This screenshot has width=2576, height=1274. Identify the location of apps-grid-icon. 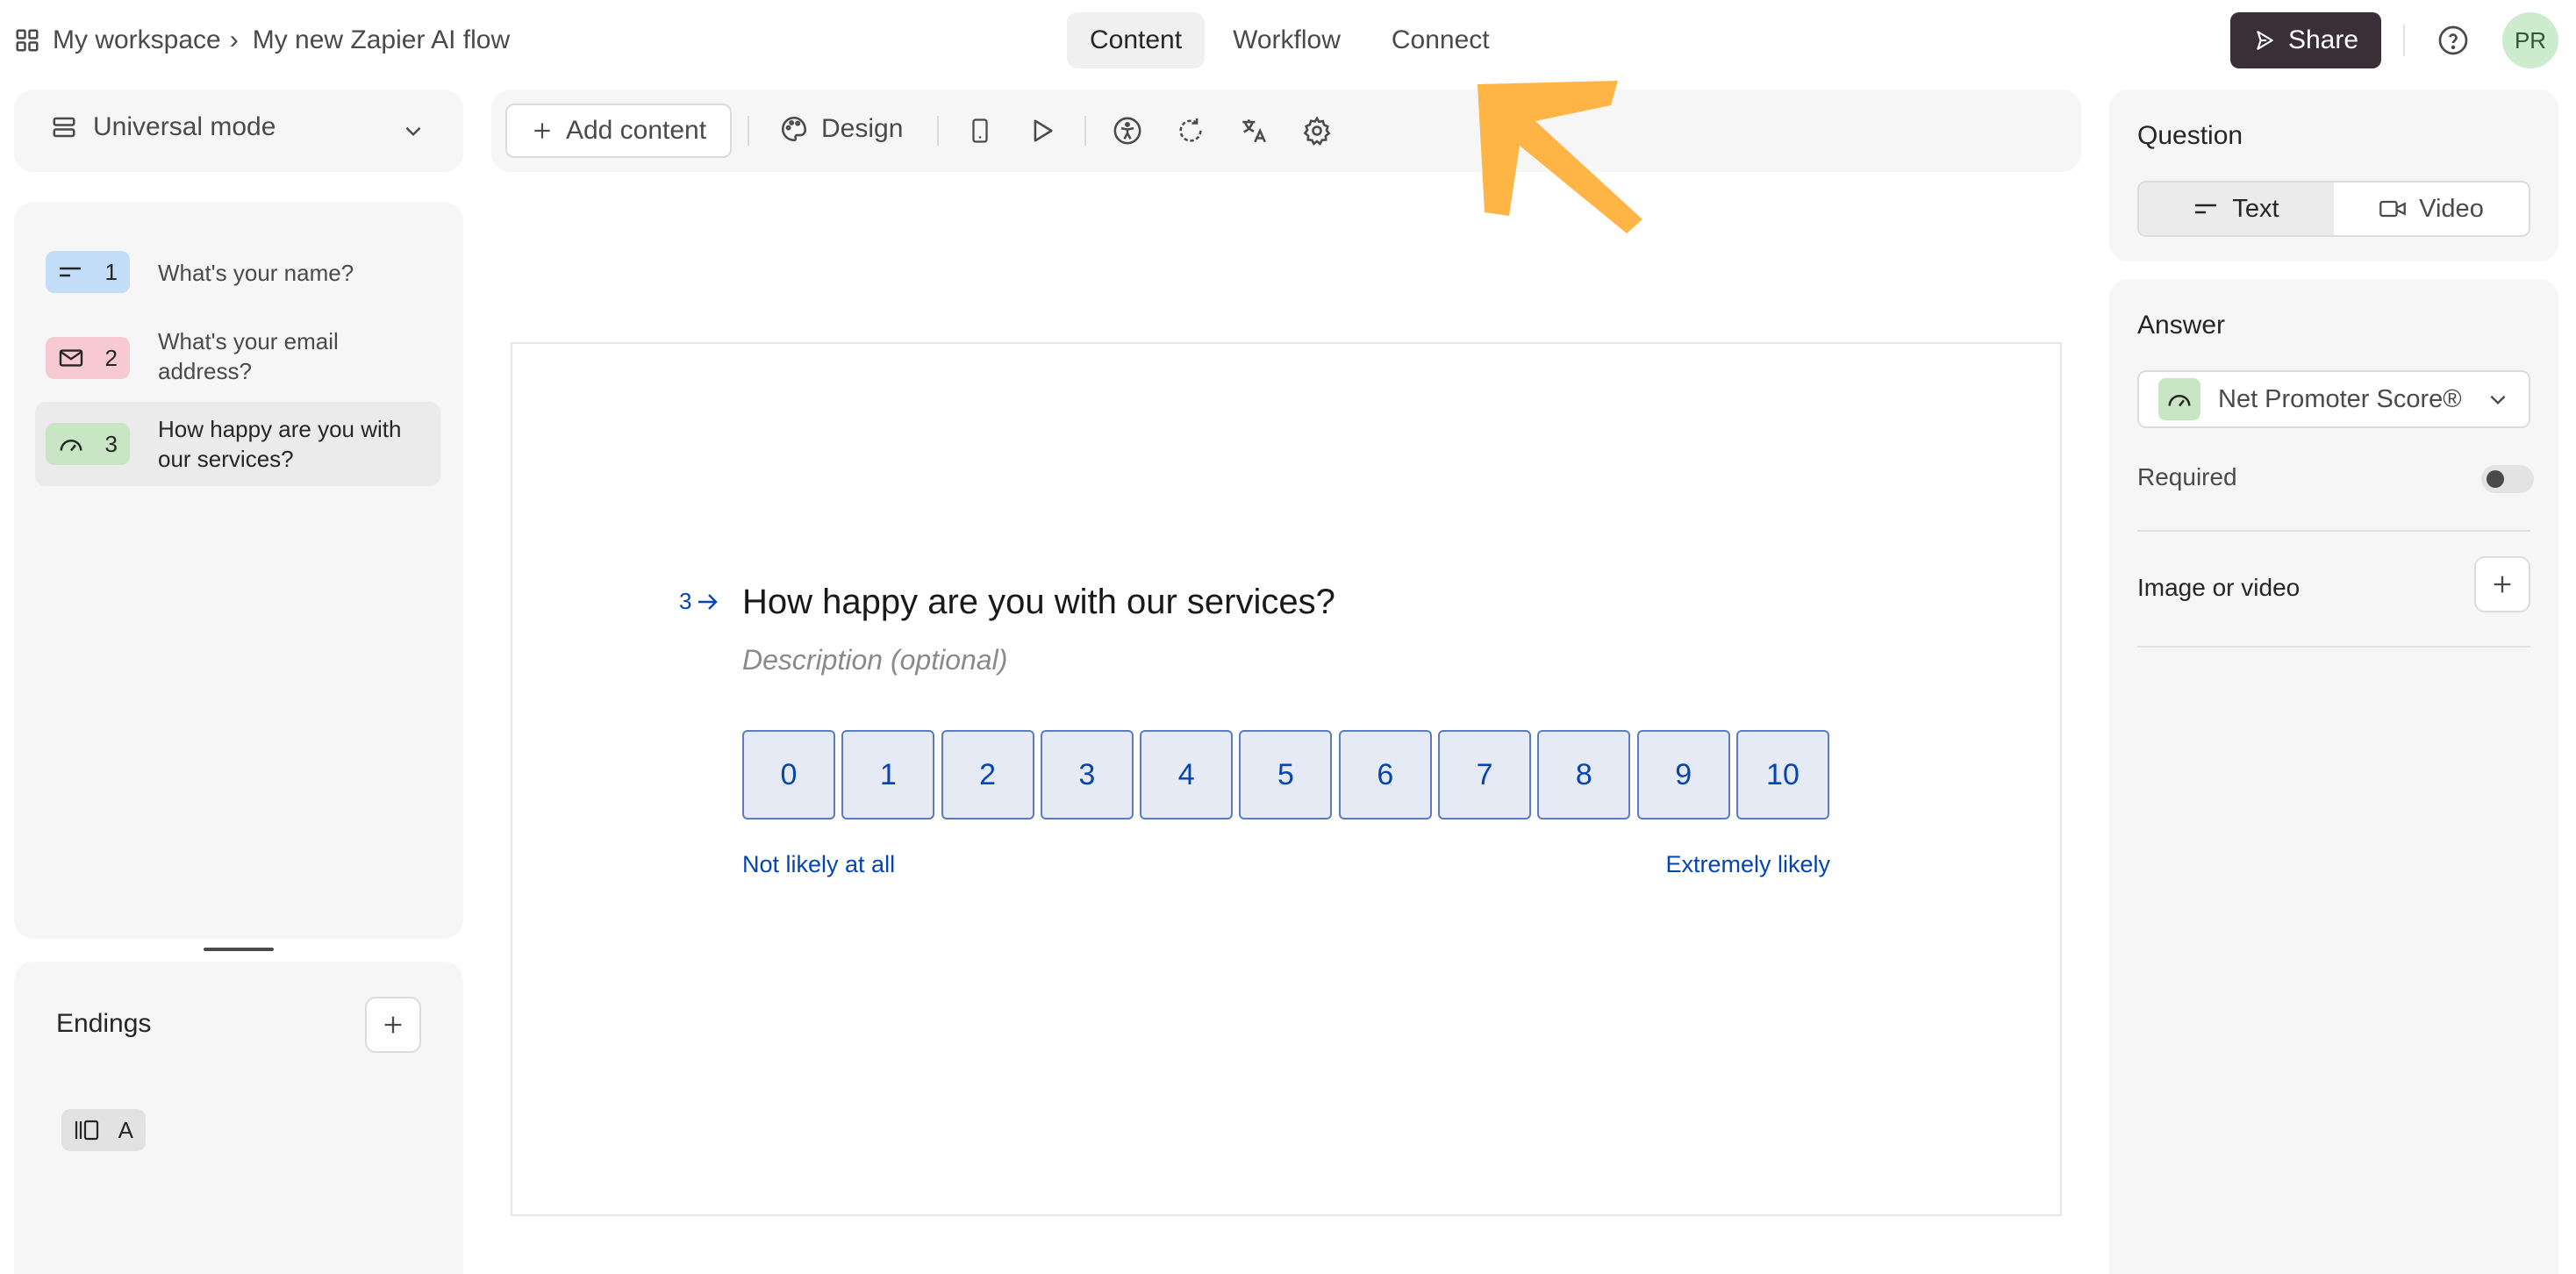
(27, 40).